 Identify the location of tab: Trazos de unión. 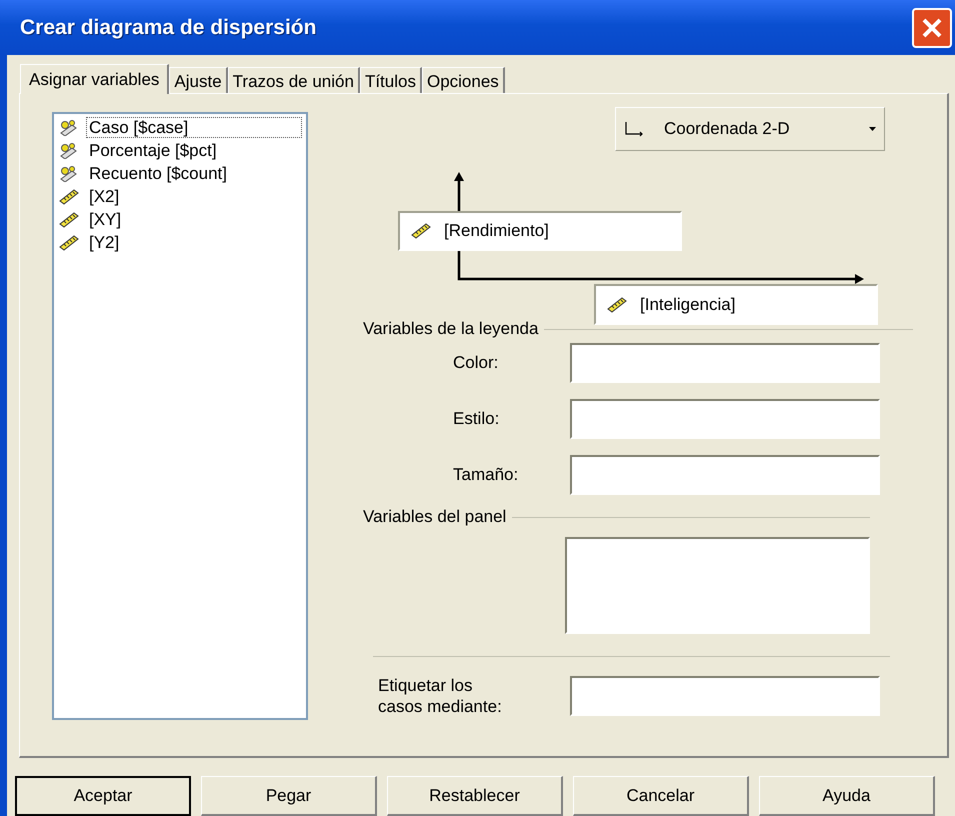
(294, 80).